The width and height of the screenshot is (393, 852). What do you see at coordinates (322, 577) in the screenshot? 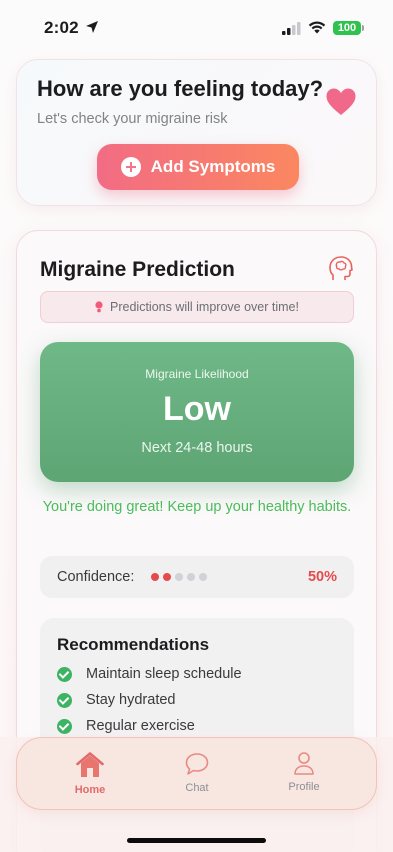
I see `confidence-value: 50%` at bounding box center [322, 577].